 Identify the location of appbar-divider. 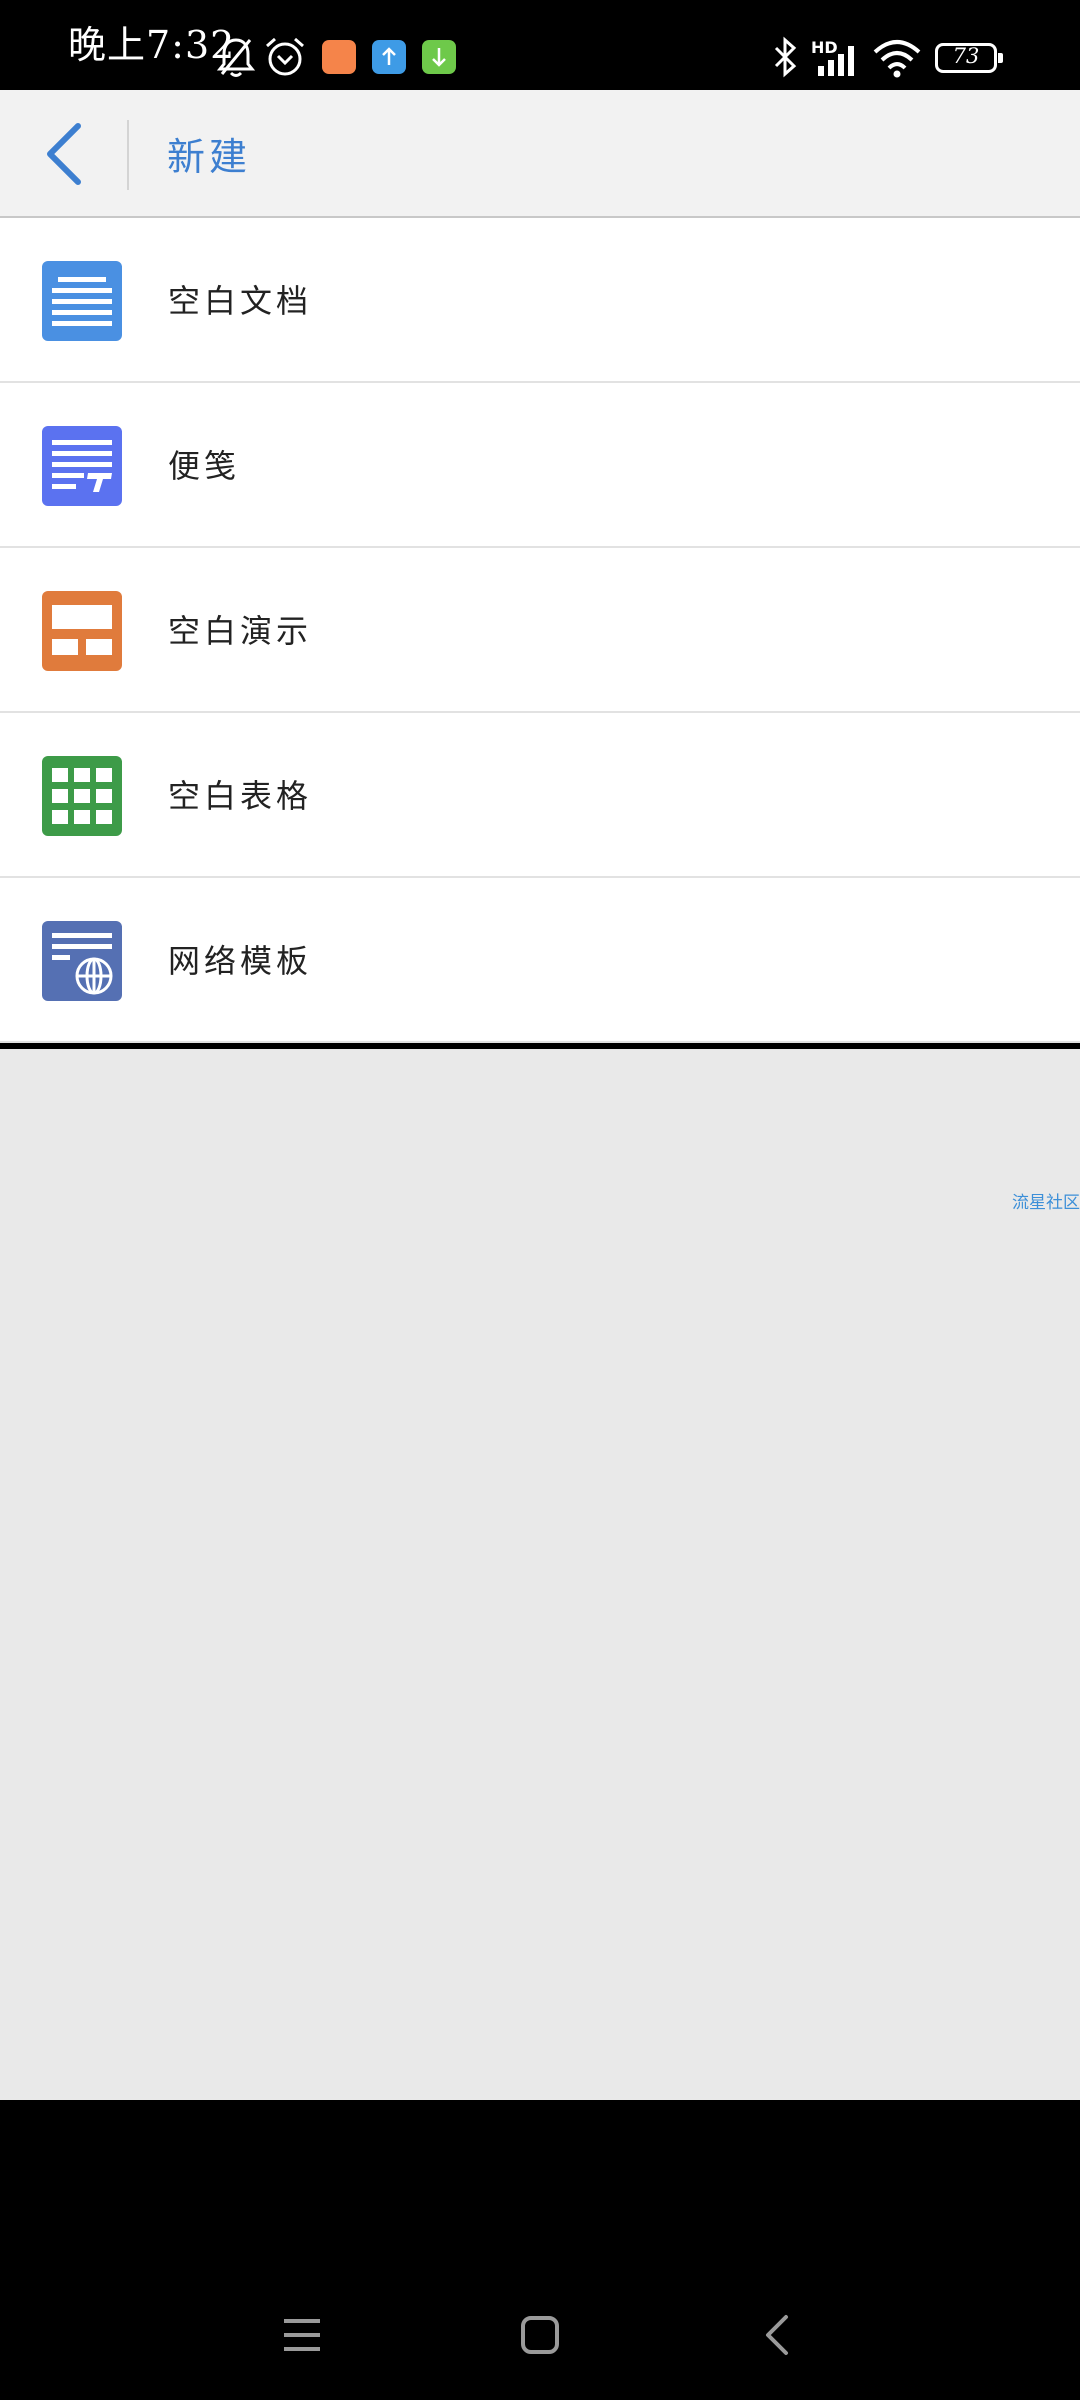
(128, 155).